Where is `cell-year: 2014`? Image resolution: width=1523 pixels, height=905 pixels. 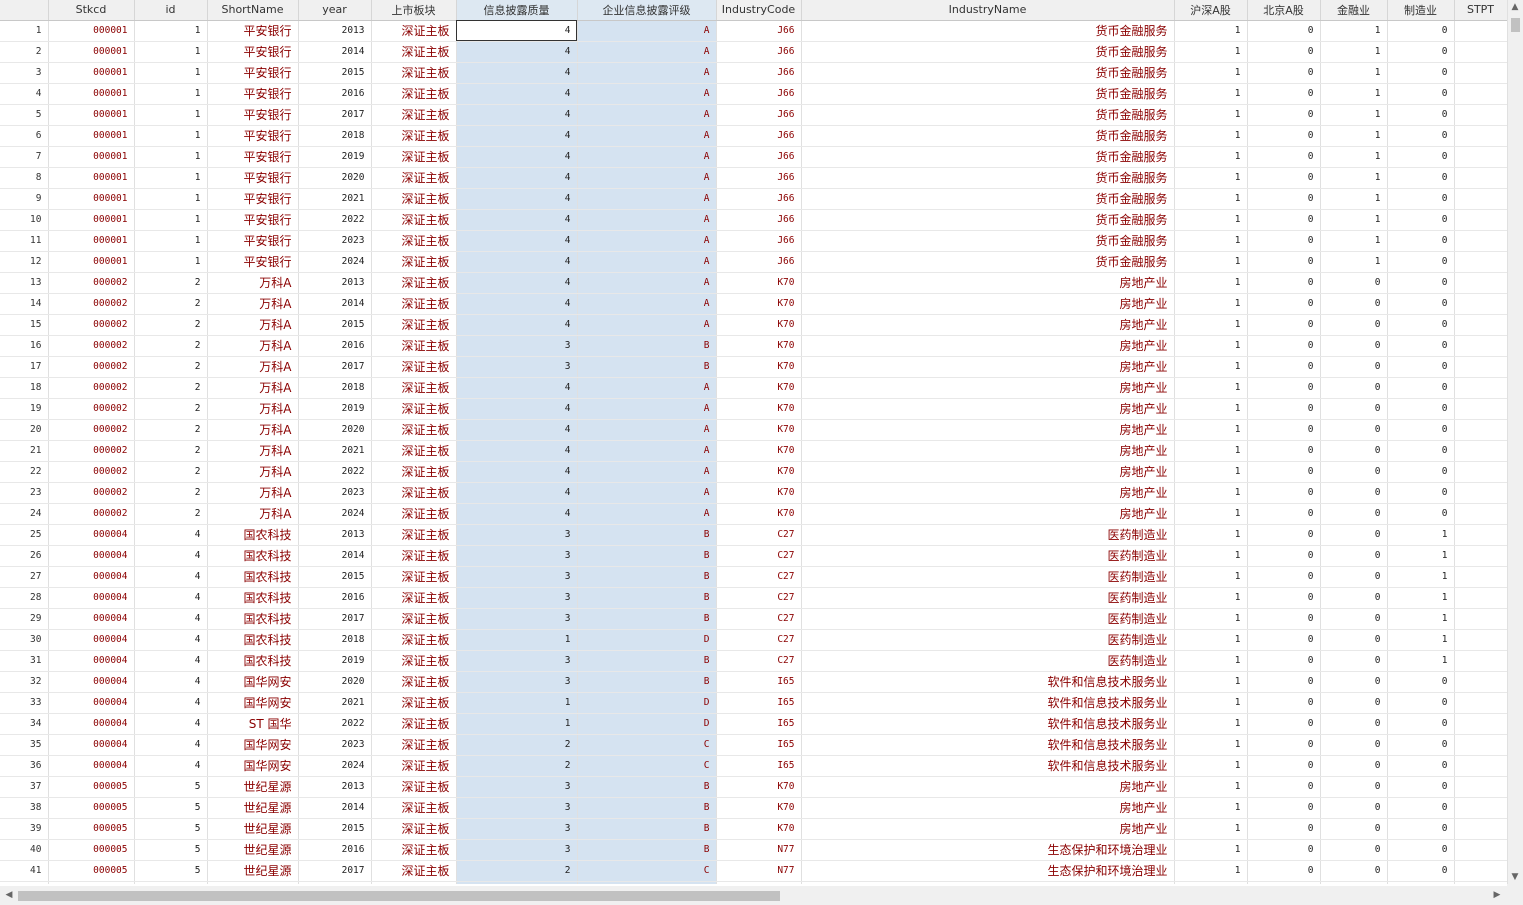
cell-year: 2014 is located at coordinates (335, 304).